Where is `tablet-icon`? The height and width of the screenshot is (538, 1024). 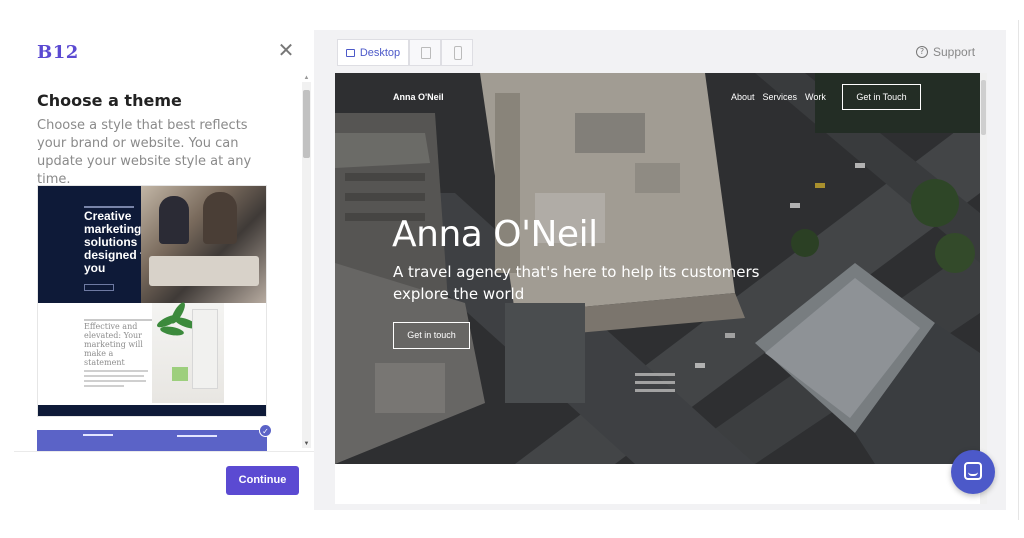 tablet-icon is located at coordinates (426, 53).